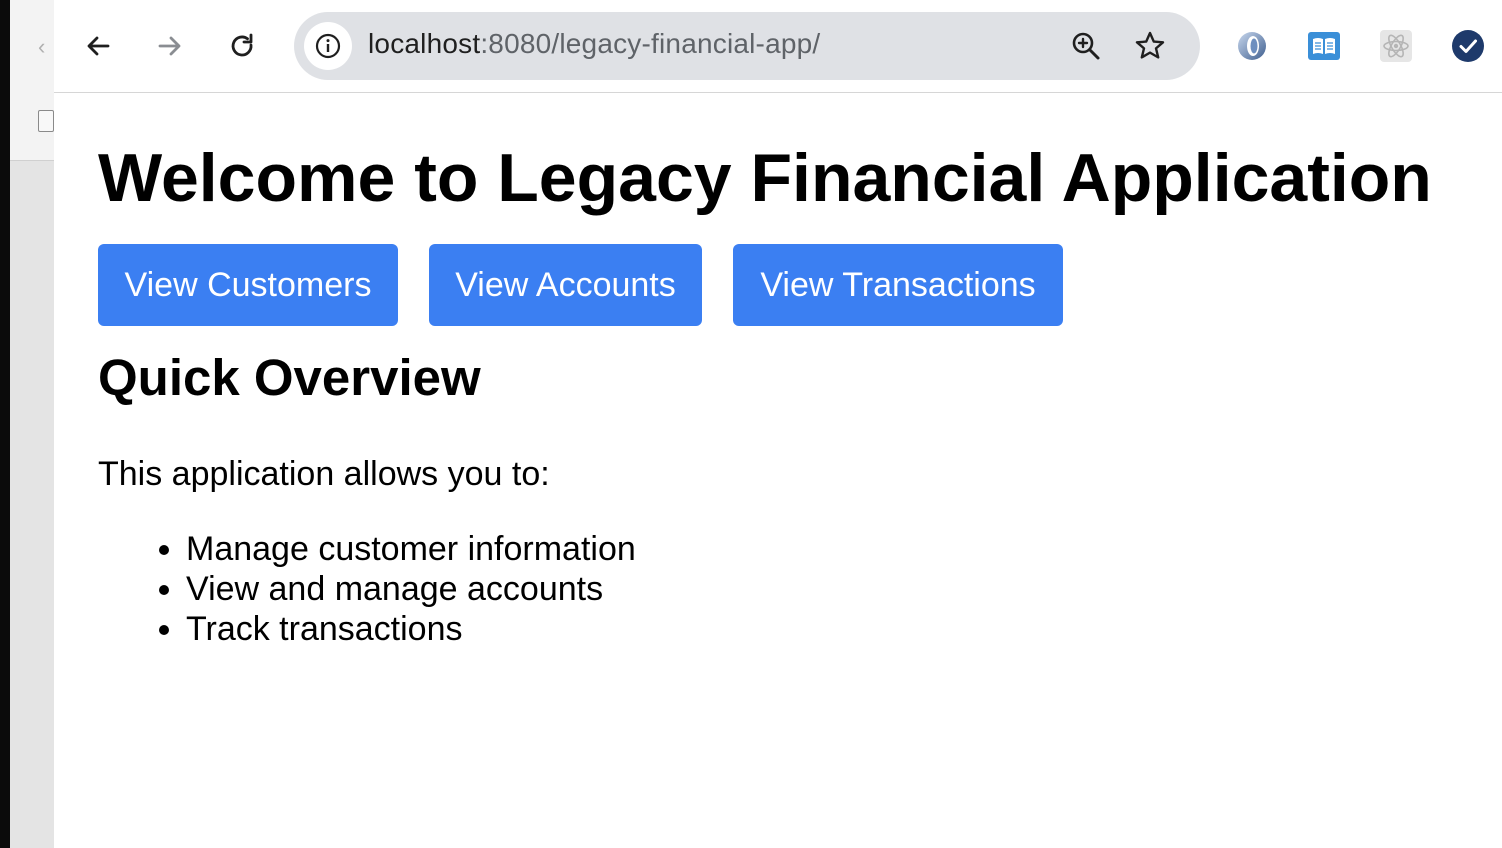 The image size is (1502, 848). I want to click on background-window: ‹, so click(27, 424).